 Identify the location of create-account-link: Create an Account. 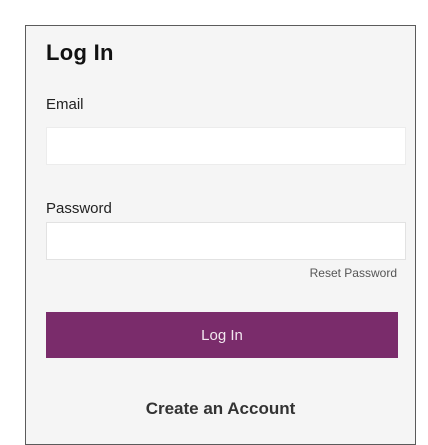
(220, 409).